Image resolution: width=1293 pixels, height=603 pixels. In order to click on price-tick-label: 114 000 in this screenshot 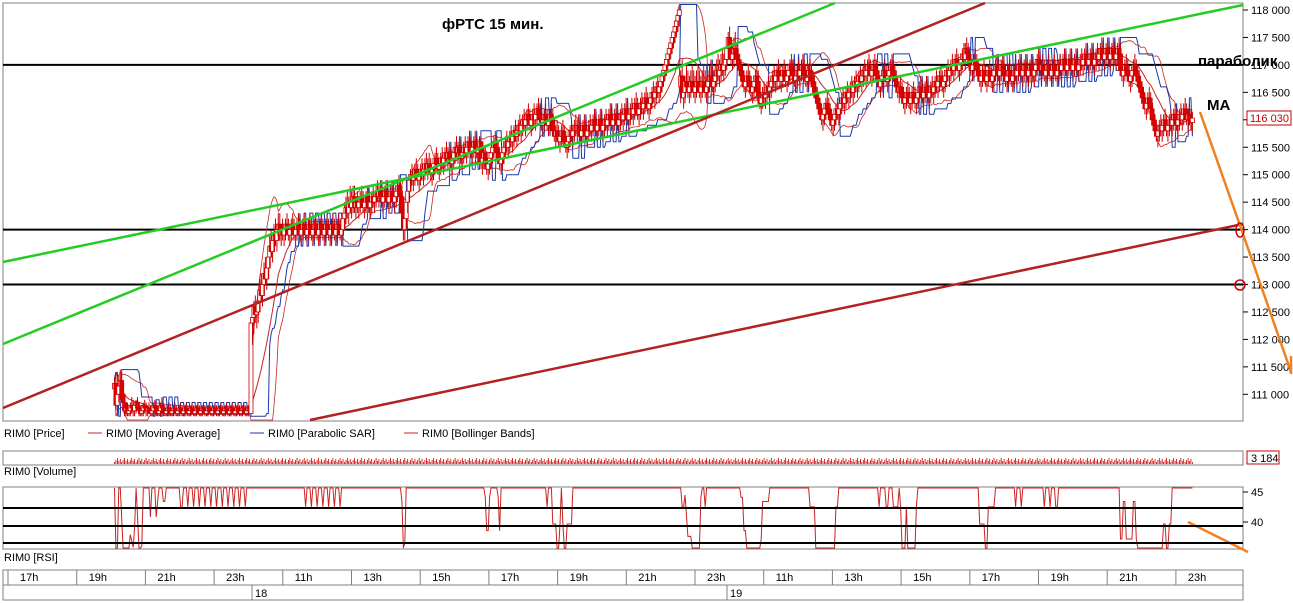, I will do `click(1270, 231)`.